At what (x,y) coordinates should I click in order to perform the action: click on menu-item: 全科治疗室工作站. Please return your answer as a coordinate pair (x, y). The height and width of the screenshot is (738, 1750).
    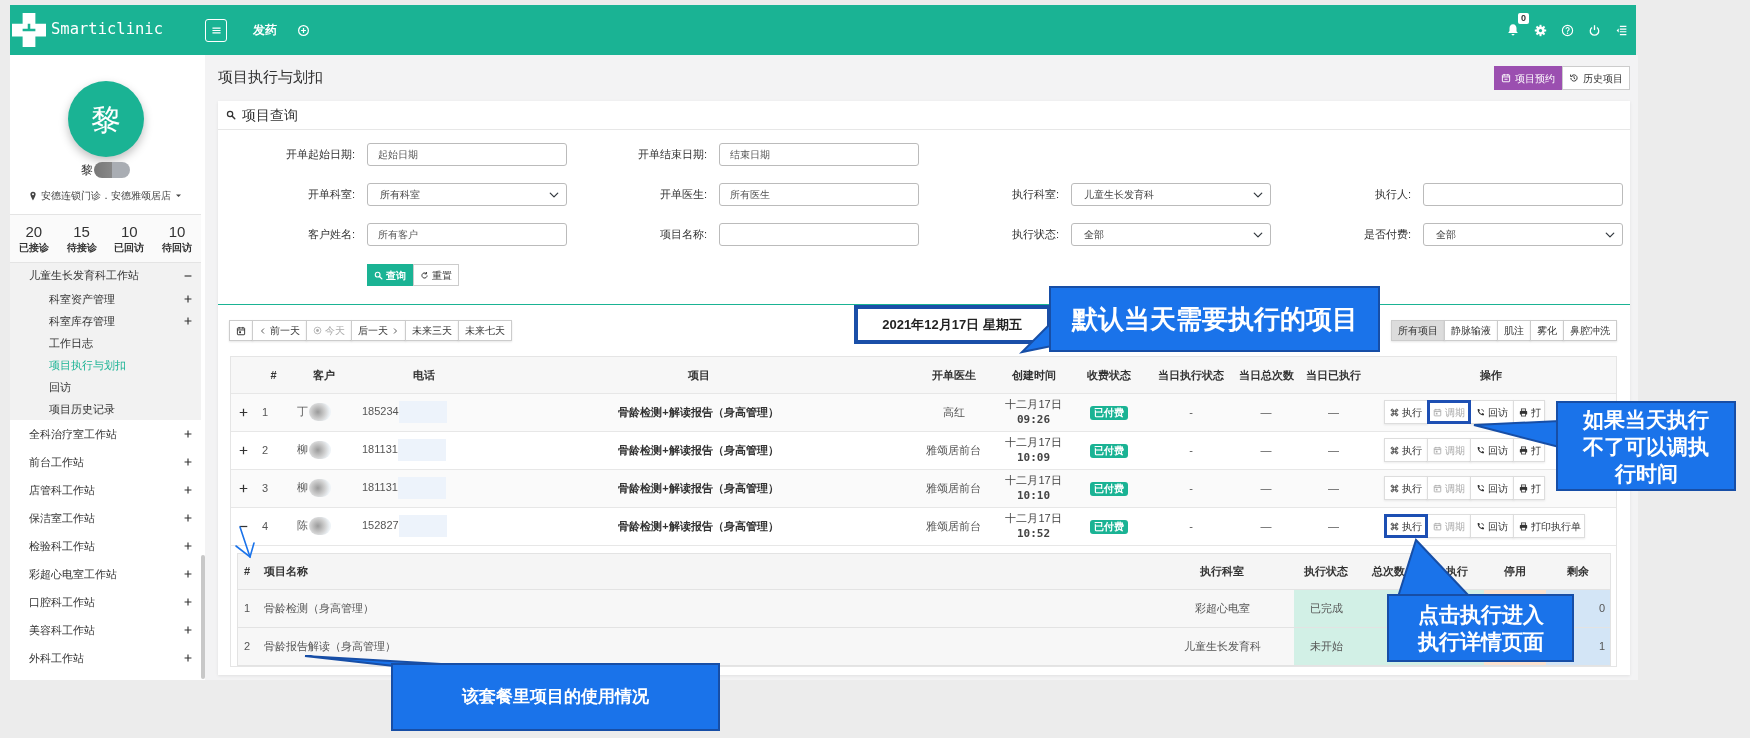
    Looking at the image, I should click on (73, 434).